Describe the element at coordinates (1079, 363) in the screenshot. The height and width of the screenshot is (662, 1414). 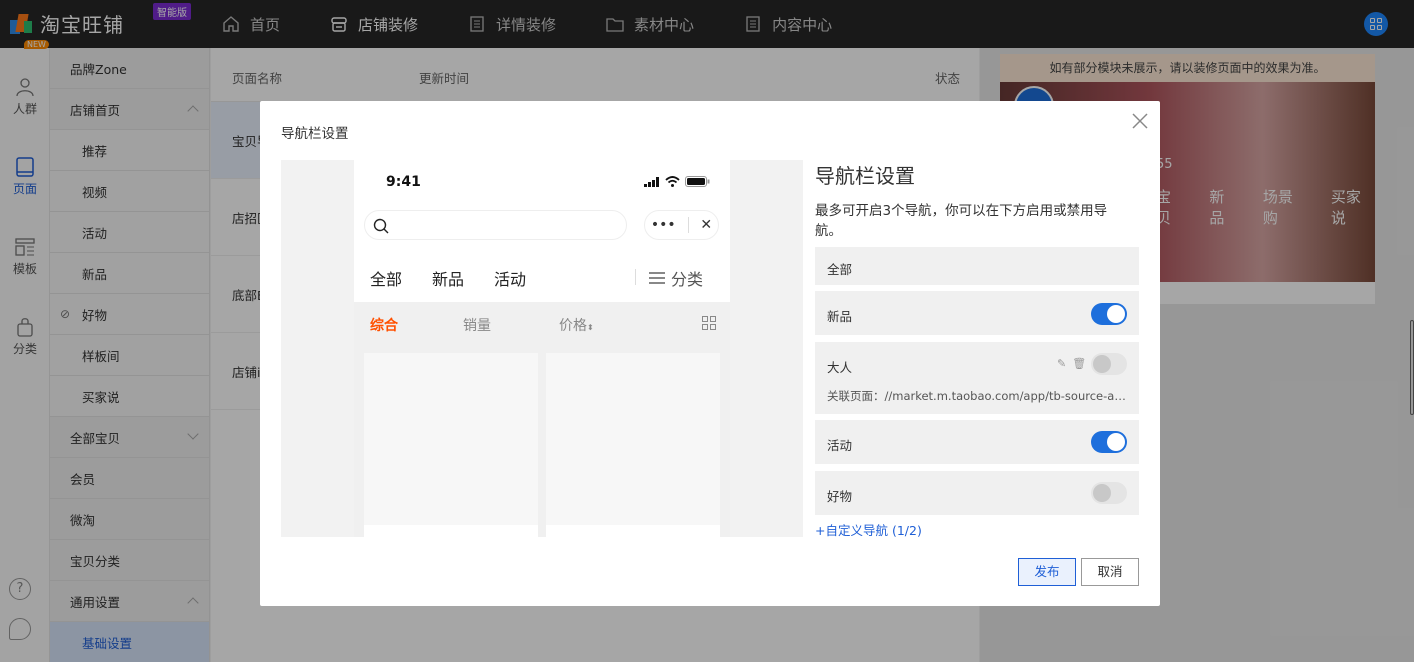
I see `trash-icon: 🗑` at that location.